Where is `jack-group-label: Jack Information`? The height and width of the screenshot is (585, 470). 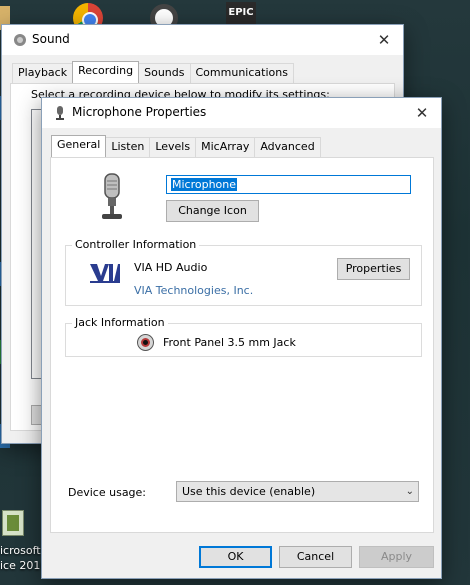
jack-group-label: Jack Information is located at coordinates (120, 323).